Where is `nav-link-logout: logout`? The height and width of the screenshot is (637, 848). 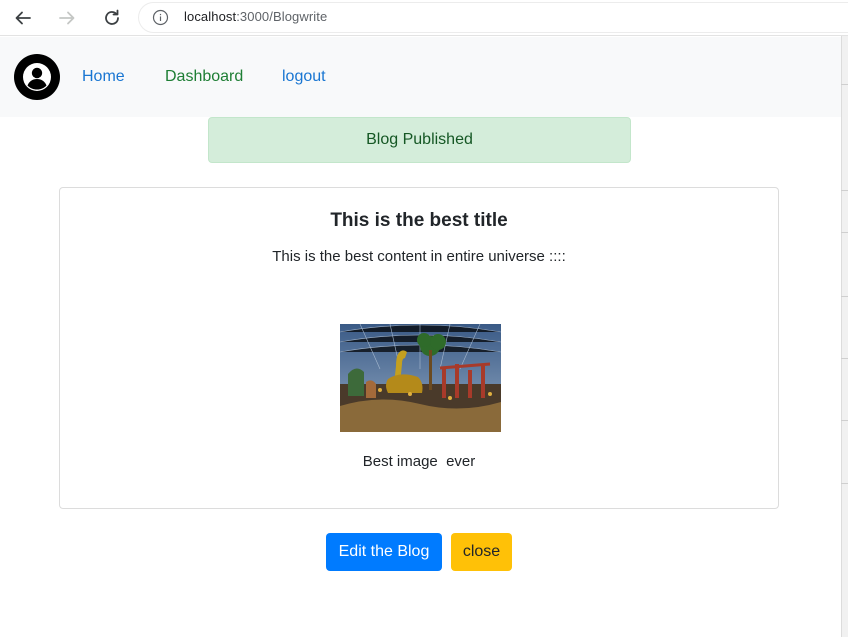
nav-link-logout: logout is located at coordinates (304, 77).